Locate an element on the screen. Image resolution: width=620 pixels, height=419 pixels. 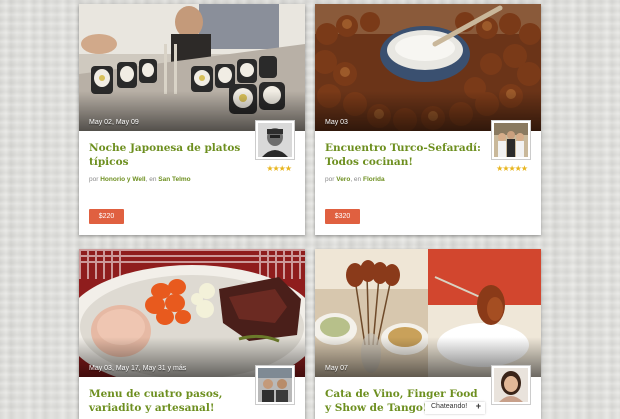
event-meta: por Honorio y Well, en San Telmo is located at coordinates (140, 179).